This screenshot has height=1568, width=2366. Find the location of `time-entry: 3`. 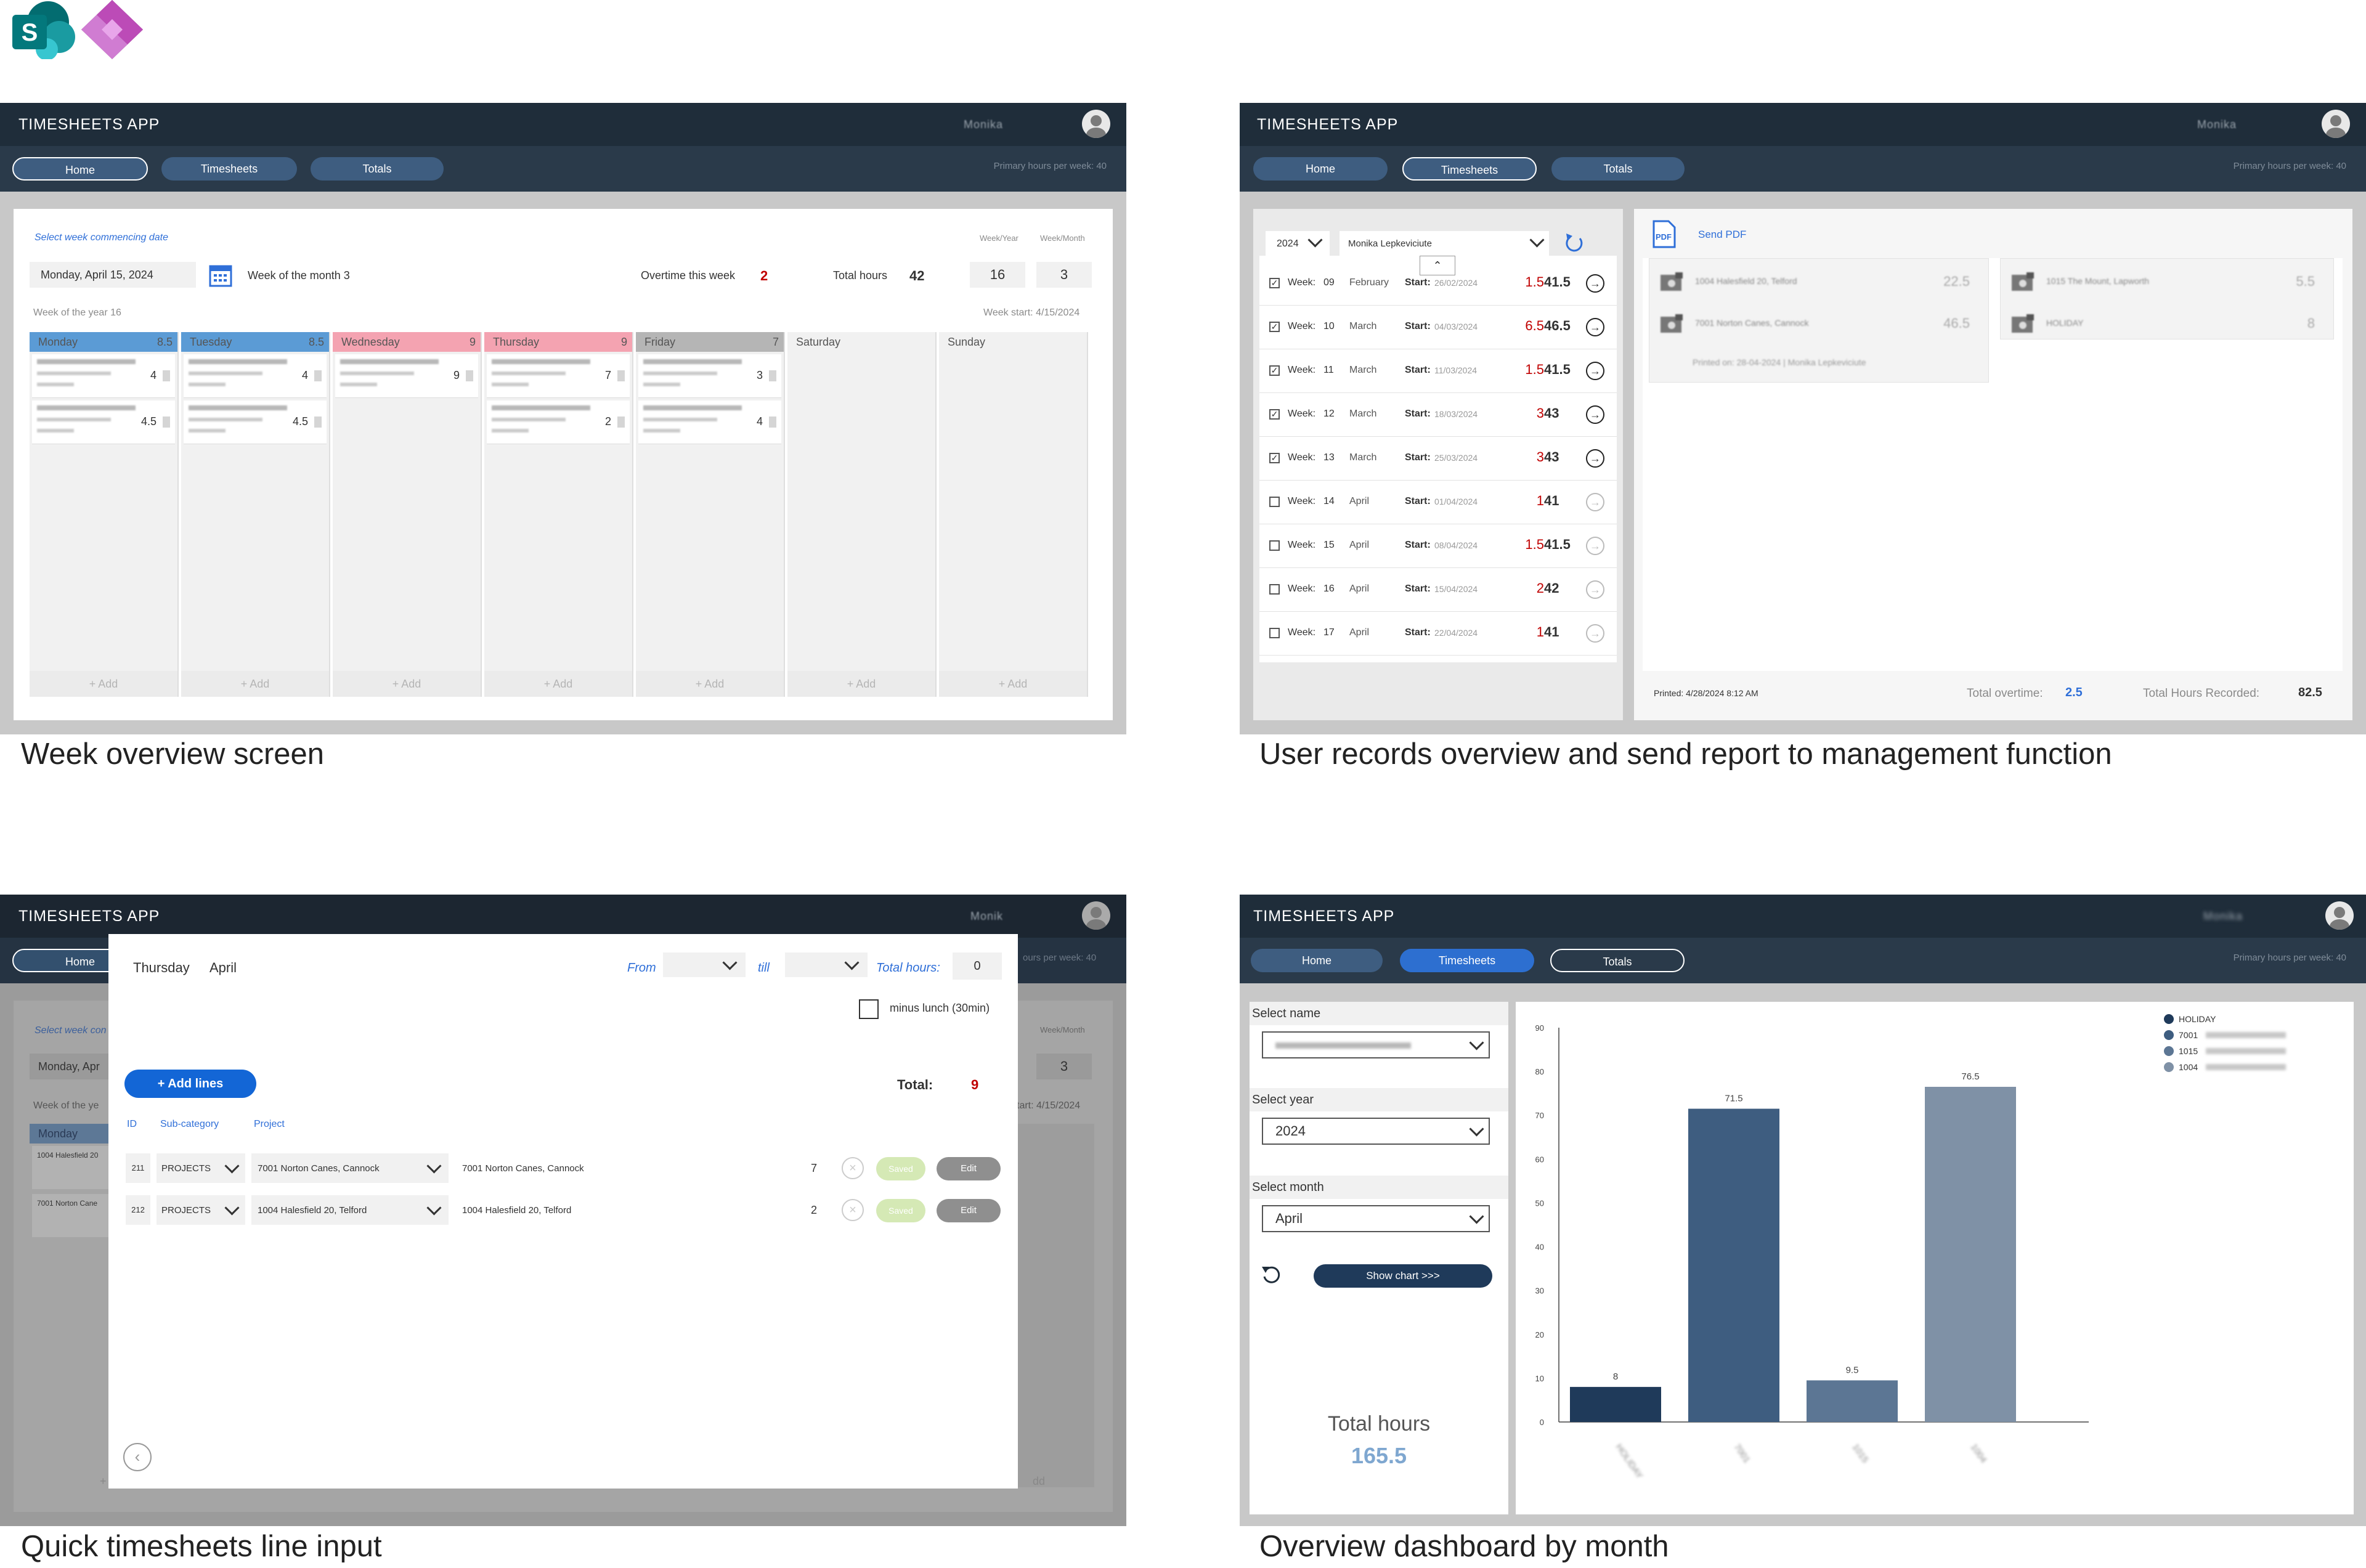

time-entry: 3 is located at coordinates (709, 376).